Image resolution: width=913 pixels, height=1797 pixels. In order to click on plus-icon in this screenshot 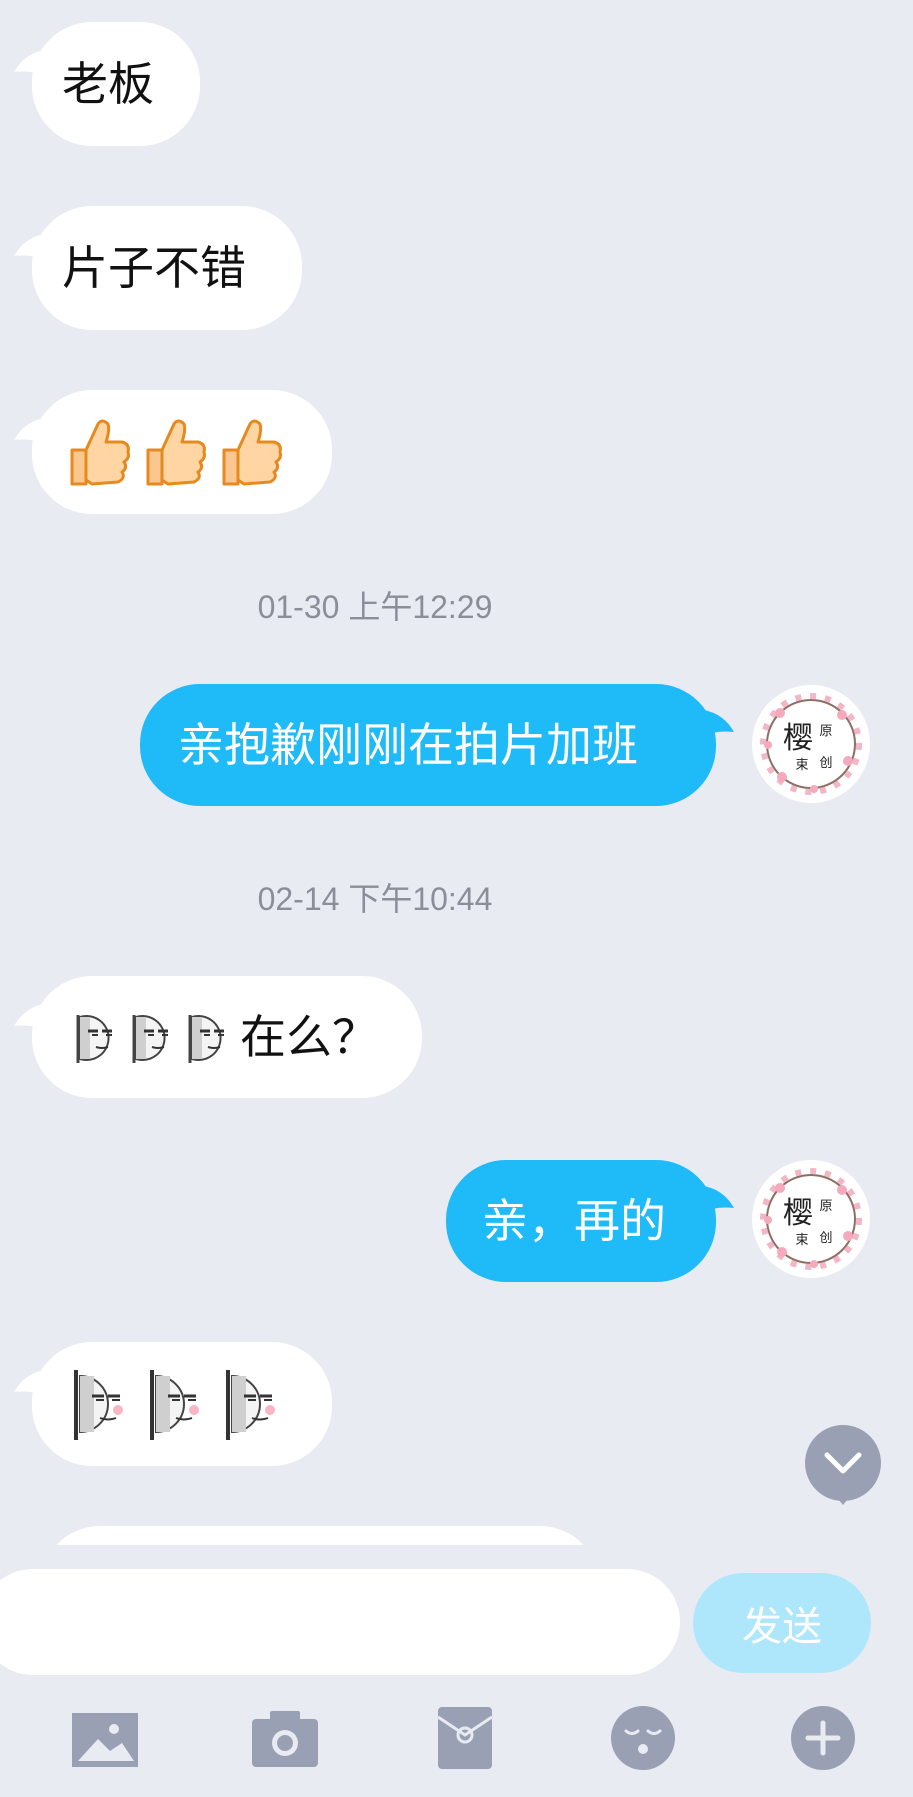, I will do `click(823, 1738)`.